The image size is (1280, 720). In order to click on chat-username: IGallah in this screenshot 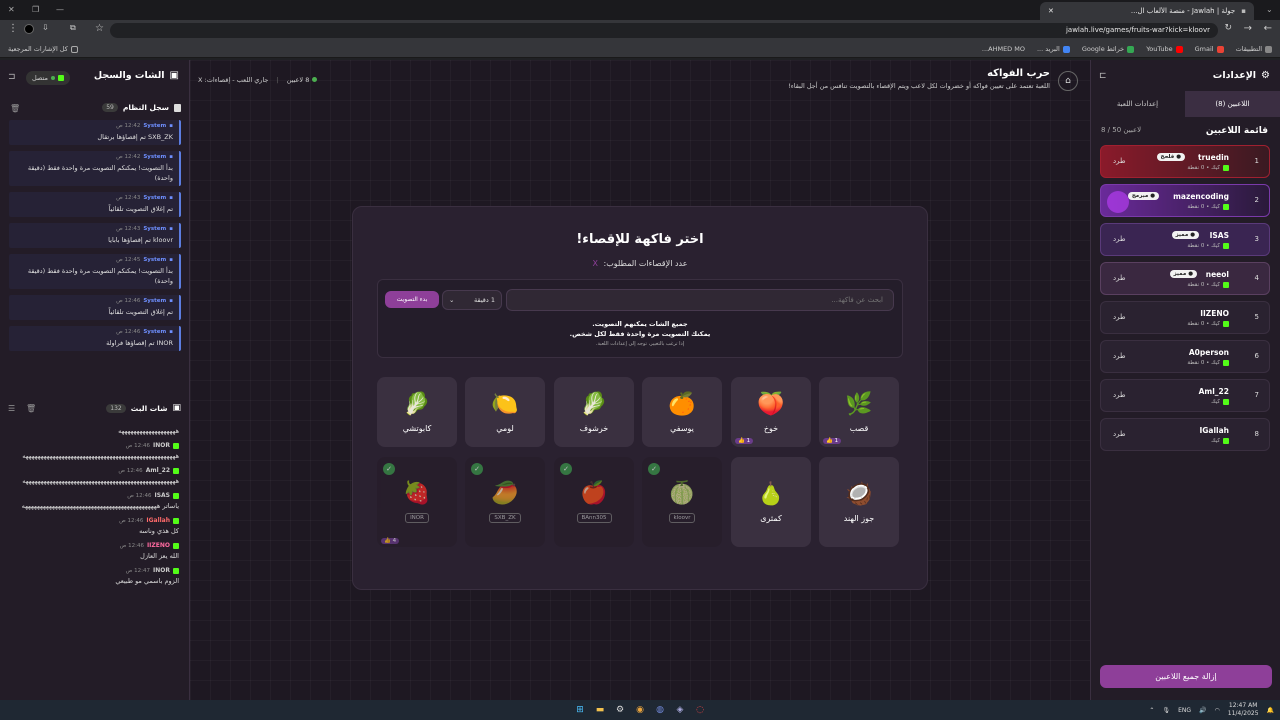, I will do `click(158, 520)`.